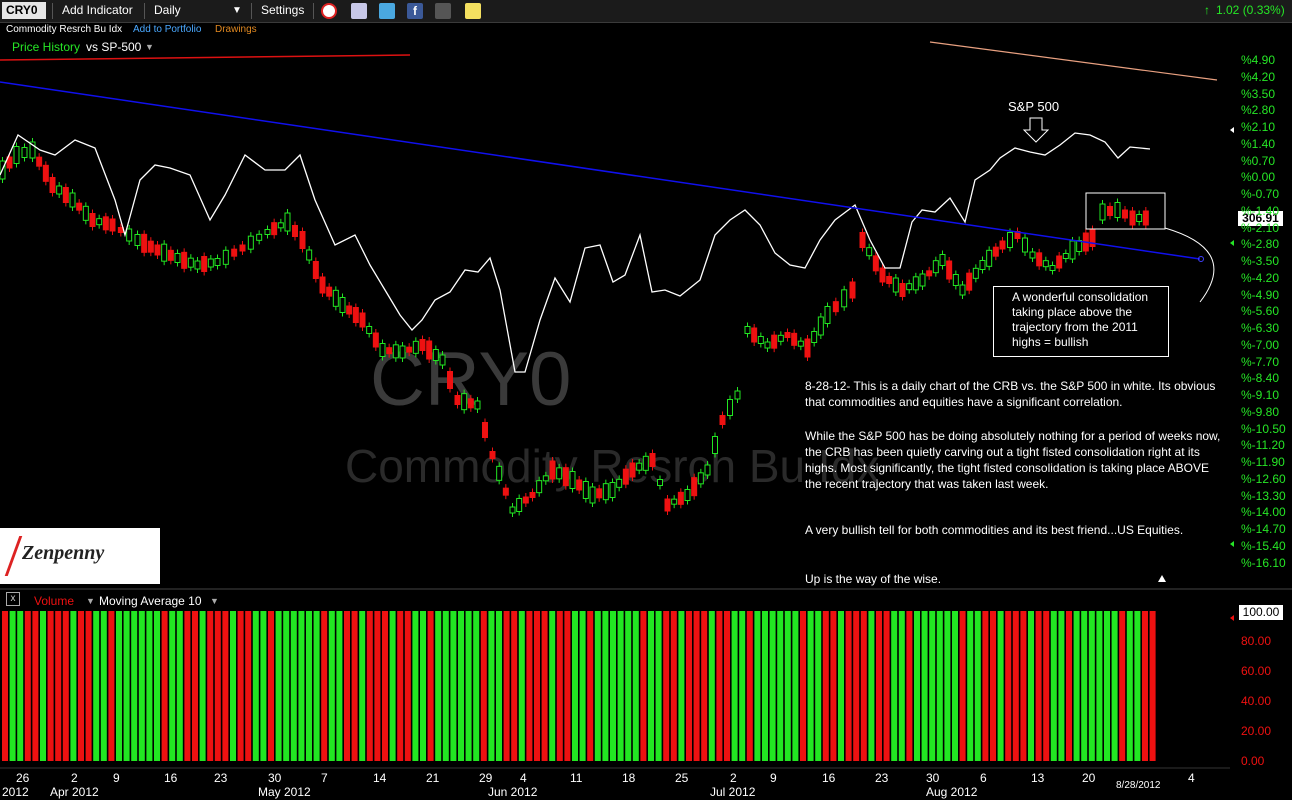 Image resolution: width=1292 pixels, height=800 pixels. Describe the element at coordinates (1260, 361) in the screenshot. I see `y-axis-label: %-7.70` at that location.